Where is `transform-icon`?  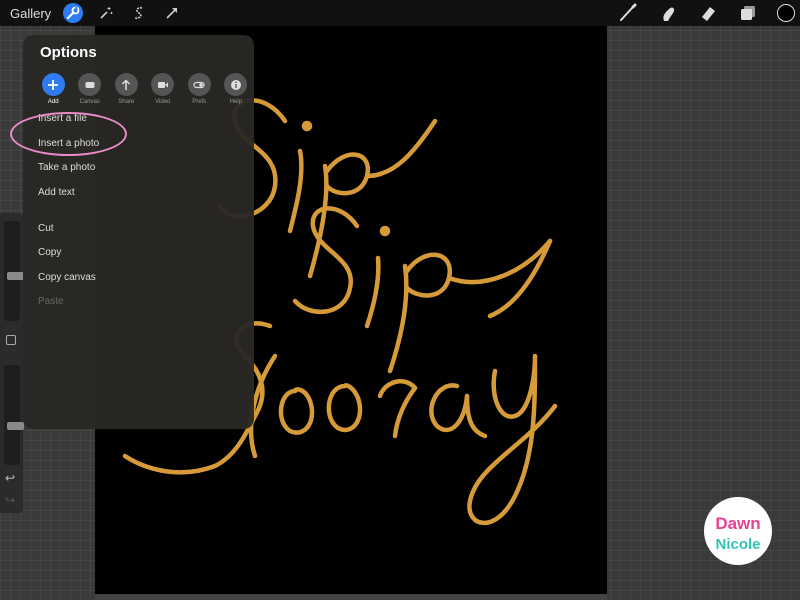 transform-icon is located at coordinates (172, 13).